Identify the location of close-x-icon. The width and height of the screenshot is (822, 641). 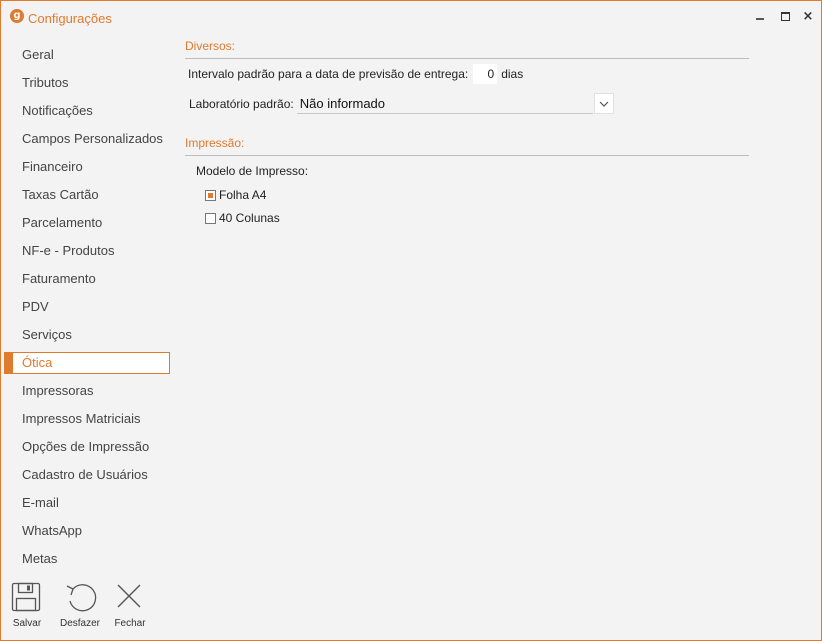
(129, 596).